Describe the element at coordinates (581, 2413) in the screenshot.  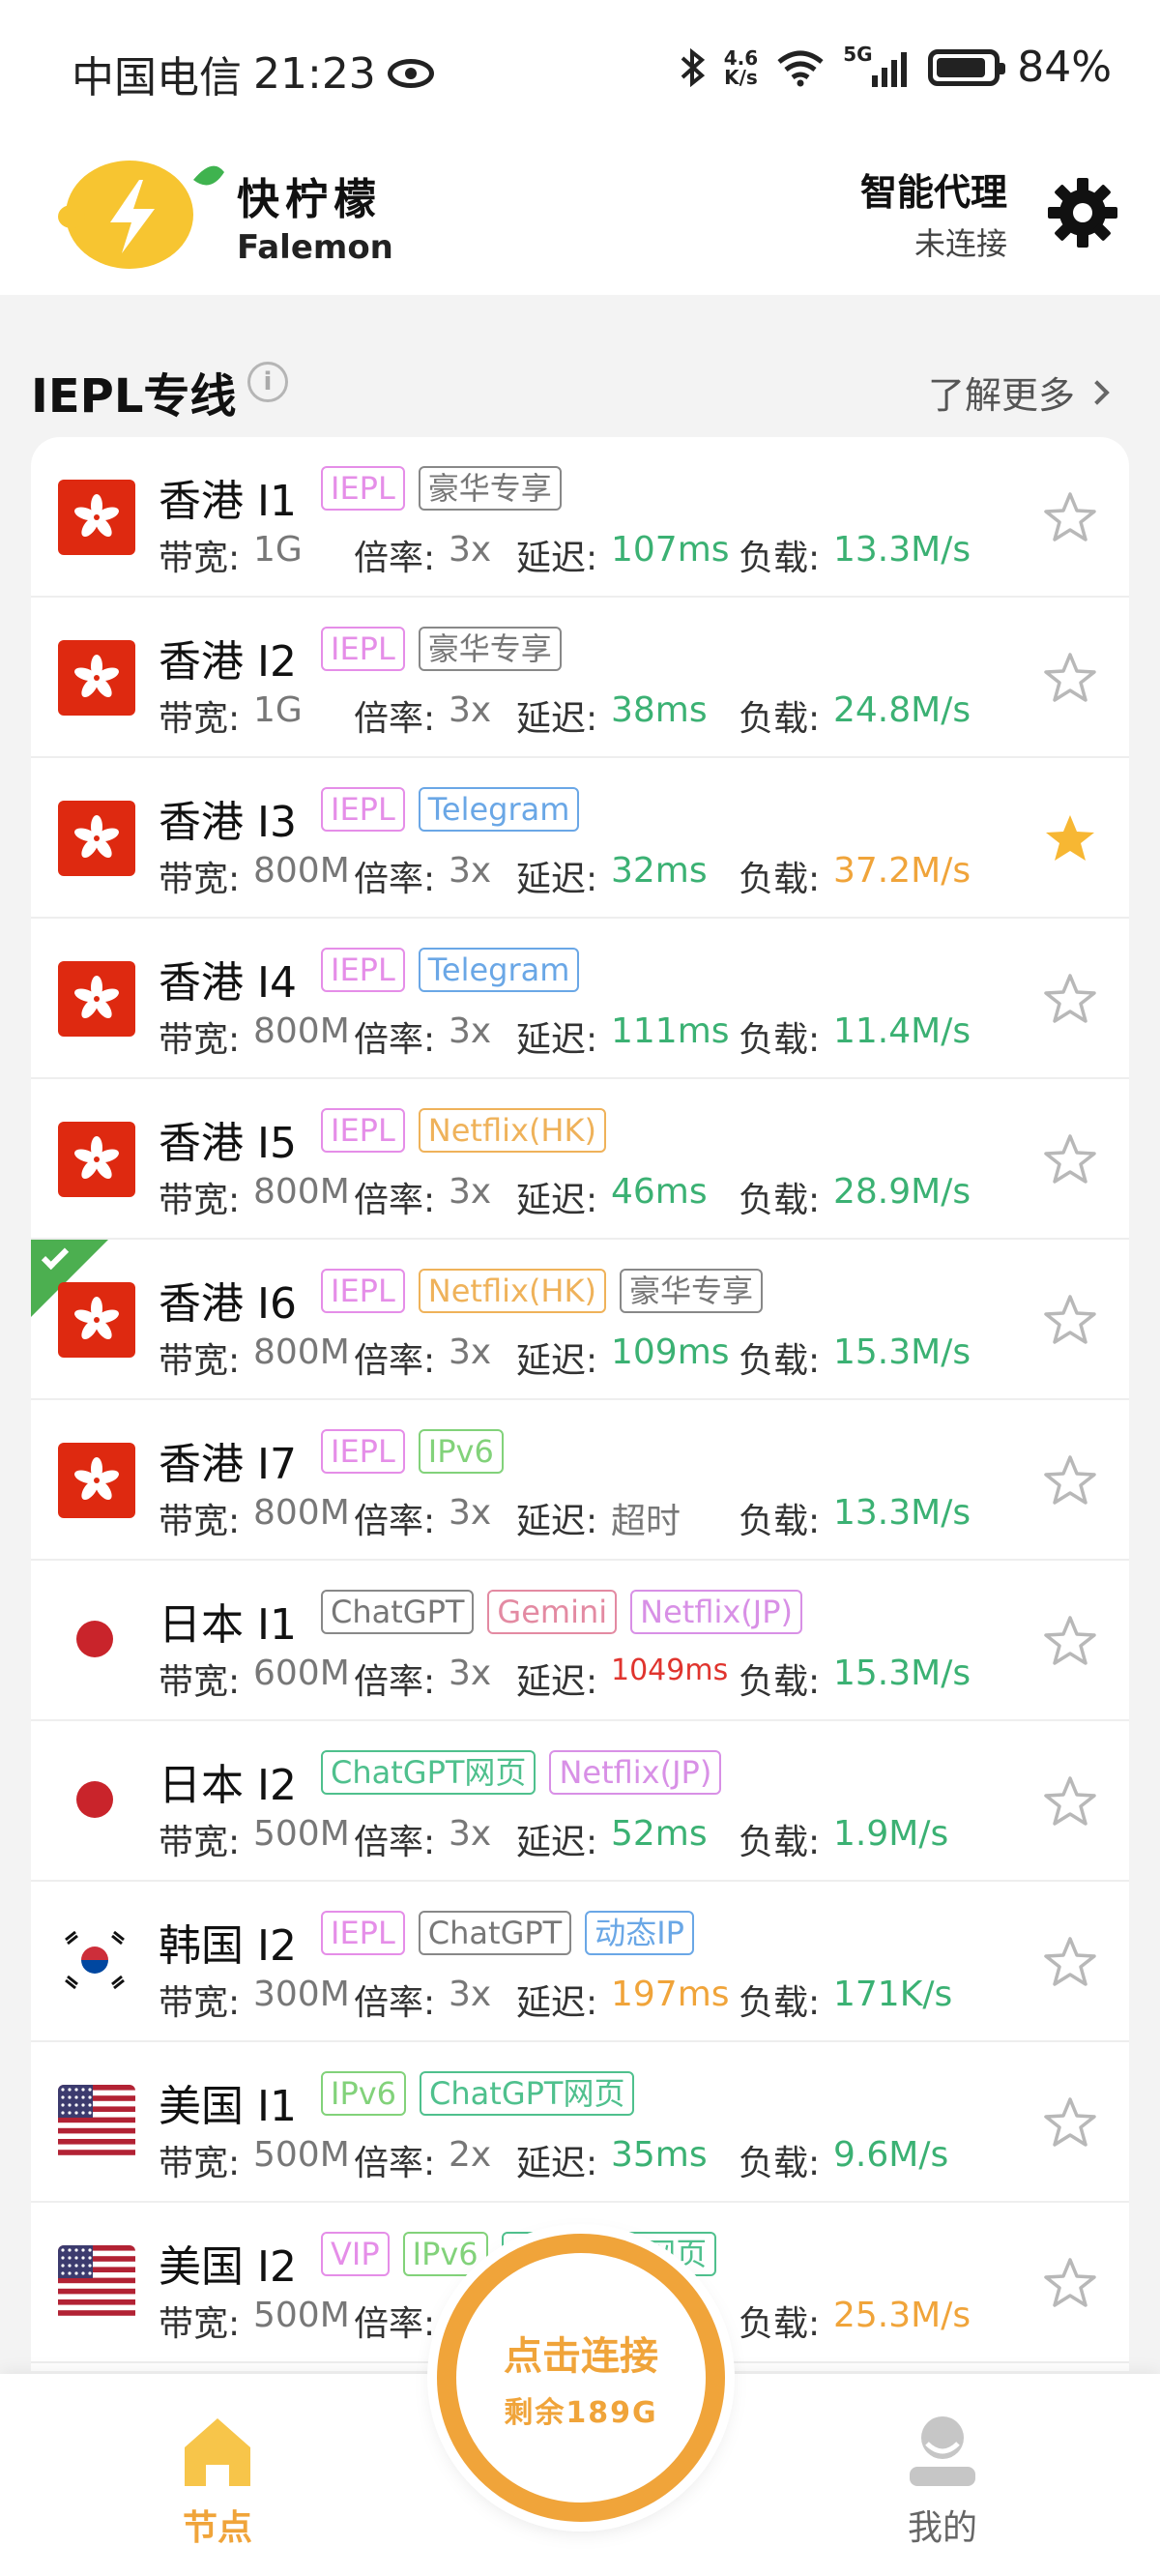
I see `remaining-data: 剩余189G` at that location.